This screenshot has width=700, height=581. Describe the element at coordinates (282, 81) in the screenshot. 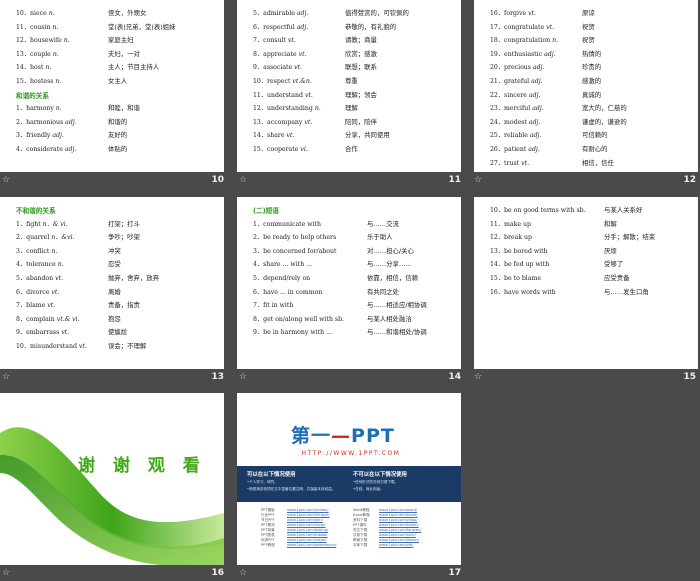

I see `vocab-term: 10．respect vt.&n.` at that location.